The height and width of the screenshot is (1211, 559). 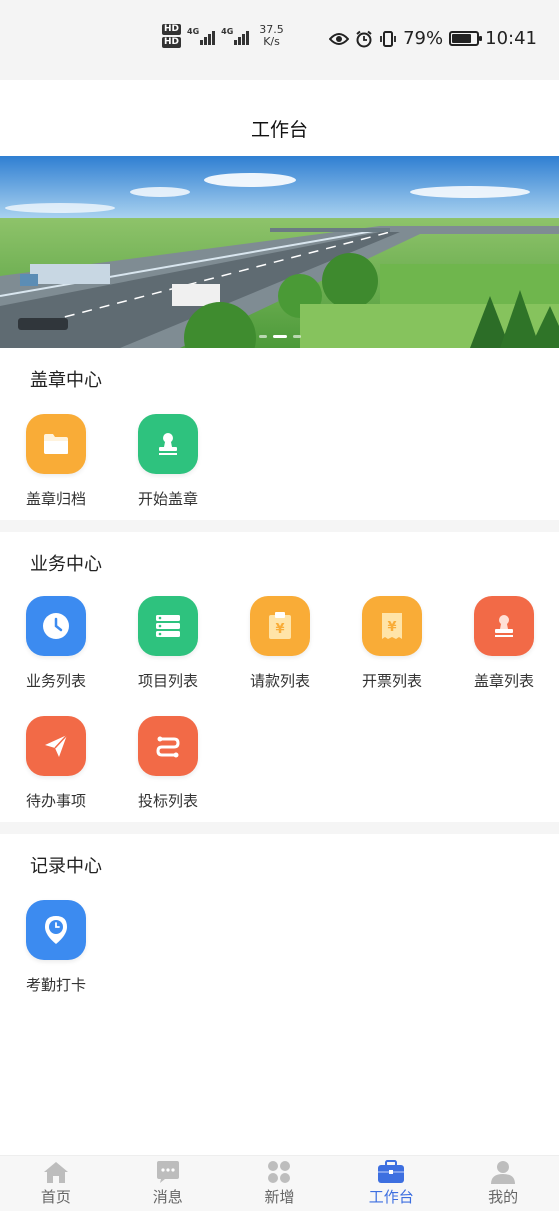 I want to click on clipboard-yen-icon: ¥, so click(x=280, y=625).